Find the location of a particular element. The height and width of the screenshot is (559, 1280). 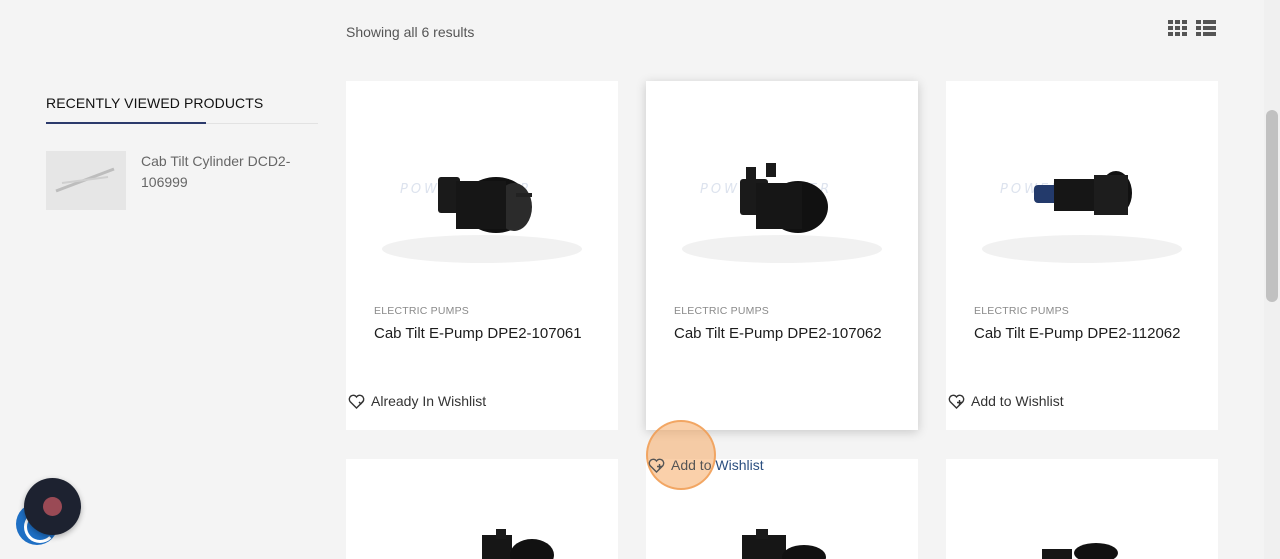

product-title: Cab Tilt E-Pump DPE2-107062 is located at coordinates (789, 334).